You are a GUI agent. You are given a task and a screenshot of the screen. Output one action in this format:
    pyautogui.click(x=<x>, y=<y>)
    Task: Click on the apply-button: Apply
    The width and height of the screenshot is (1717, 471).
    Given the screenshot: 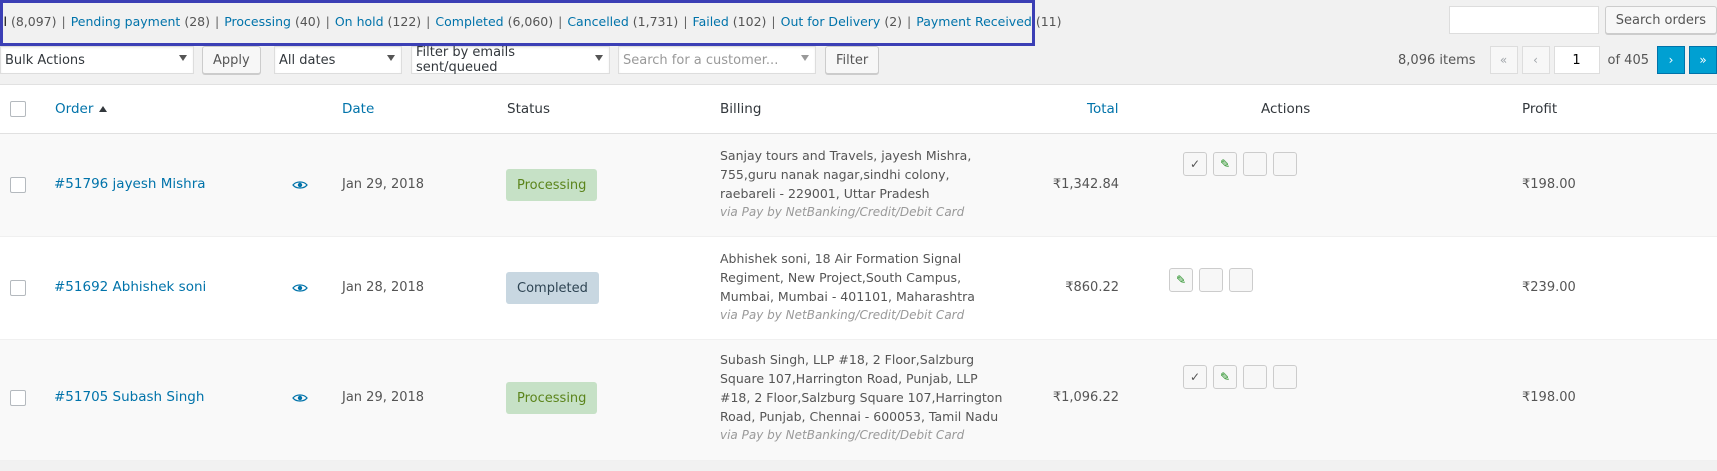 What is the action you would take?
    pyautogui.click(x=231, y=60)
    